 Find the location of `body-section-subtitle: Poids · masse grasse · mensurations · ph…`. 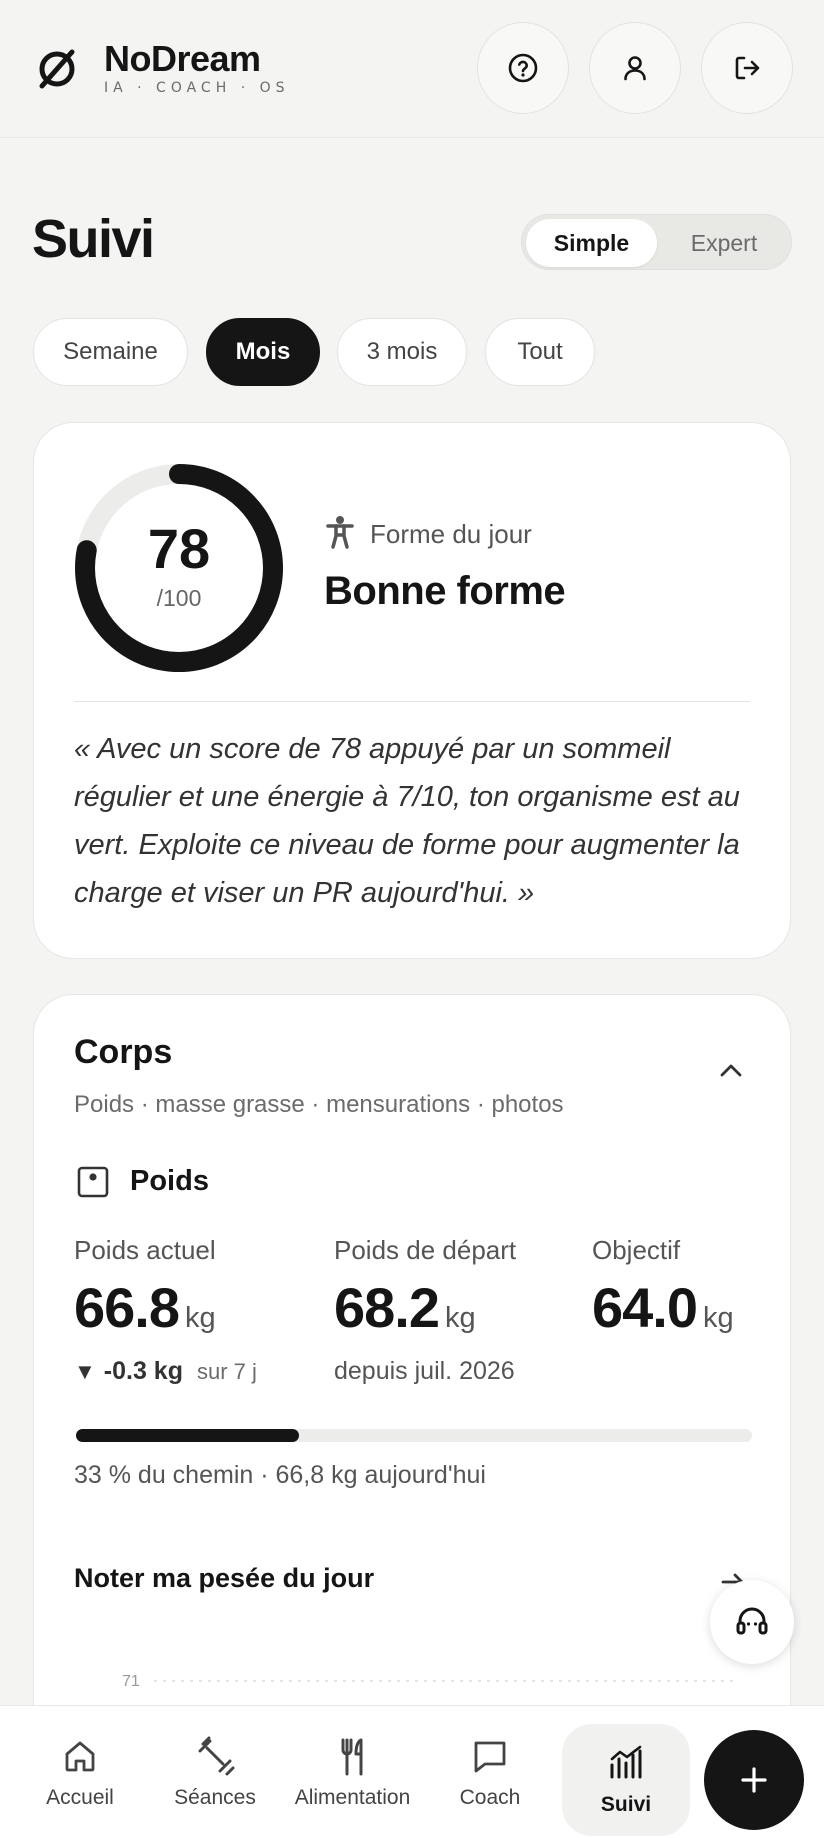

body-section-subtitle: Poids · masse grasse · mensurations · ph… is located at coordinates (319, 1104).